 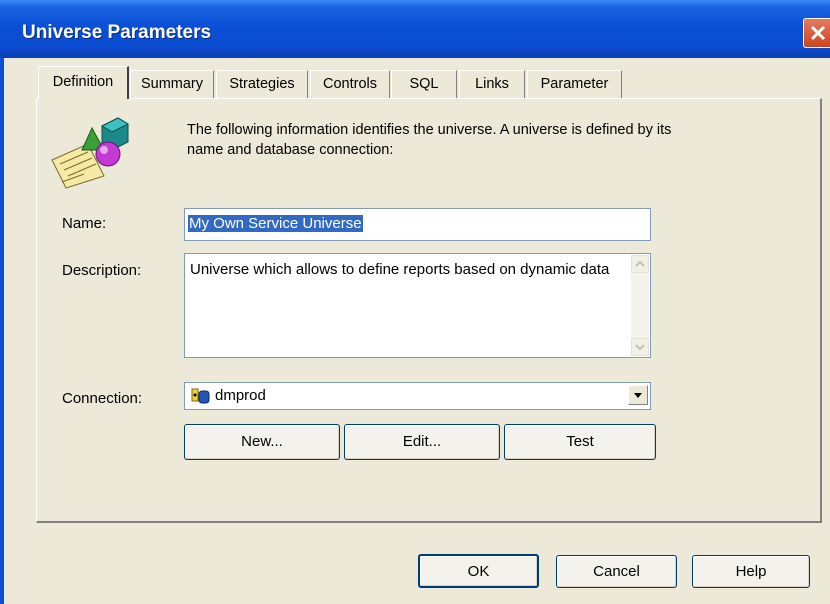 What do you see at coordinates (417, 224) in the screenshot?
I see `name-field: My Own Service Universe` at bounding box center [417, 224].